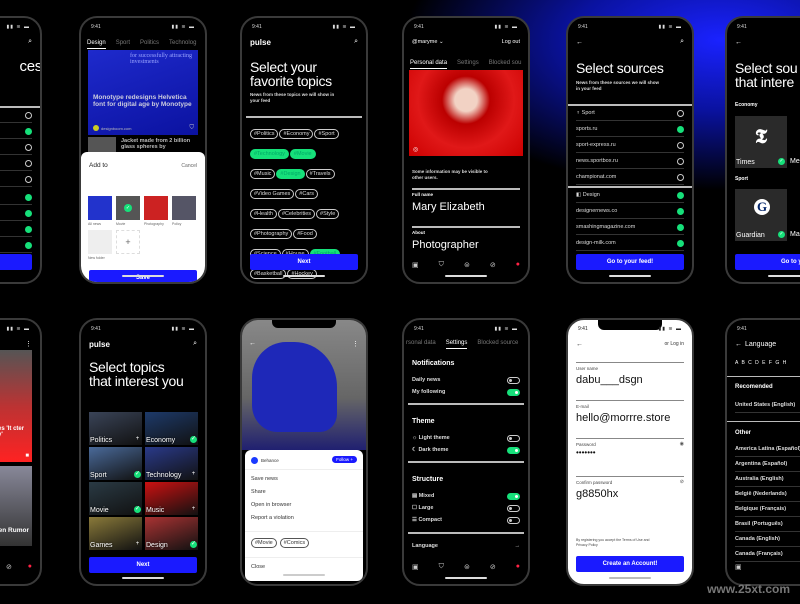  Describe the element at coordinates (258, 492) in the screenshot. I see `menu-item: Share` at that location.